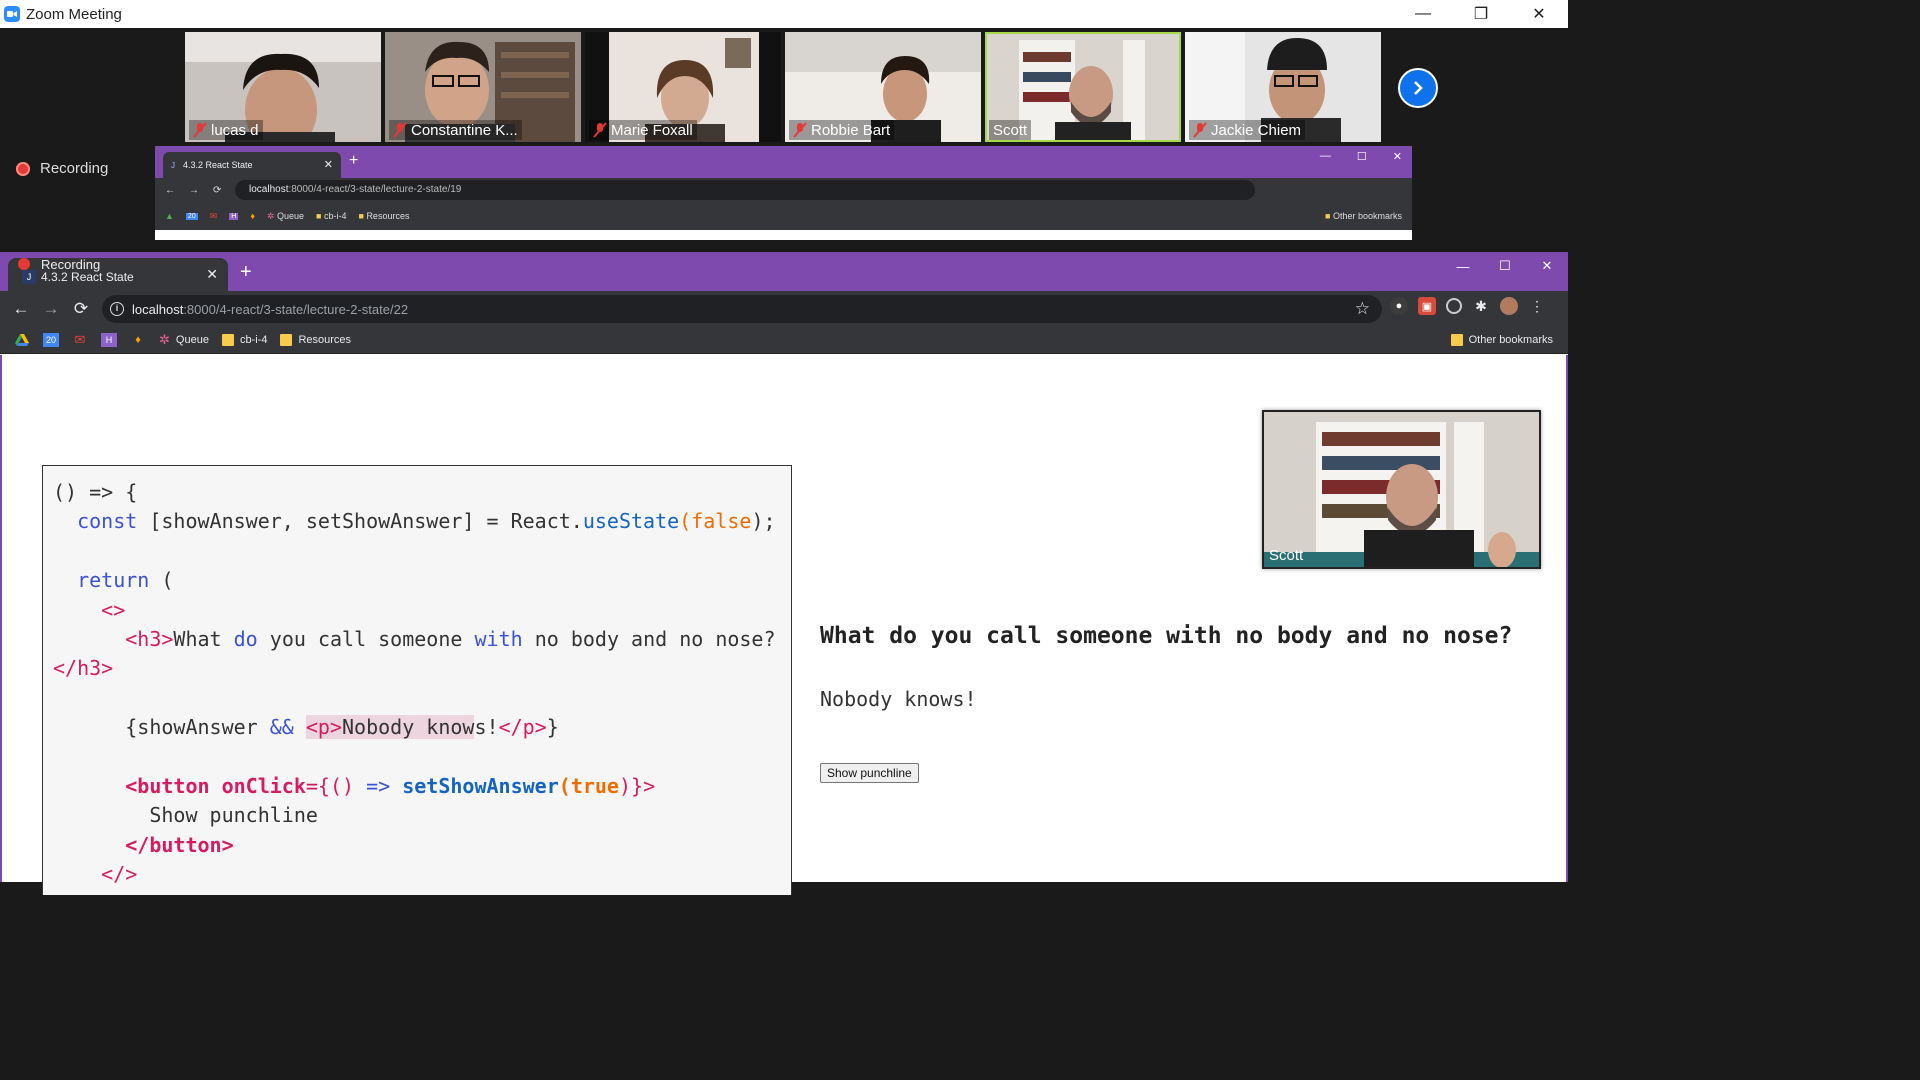 This screenshot has width=1920, height=1080. I want to click on tab-active: J Recording 4.3.2 React State ✕, so click(118, 274).